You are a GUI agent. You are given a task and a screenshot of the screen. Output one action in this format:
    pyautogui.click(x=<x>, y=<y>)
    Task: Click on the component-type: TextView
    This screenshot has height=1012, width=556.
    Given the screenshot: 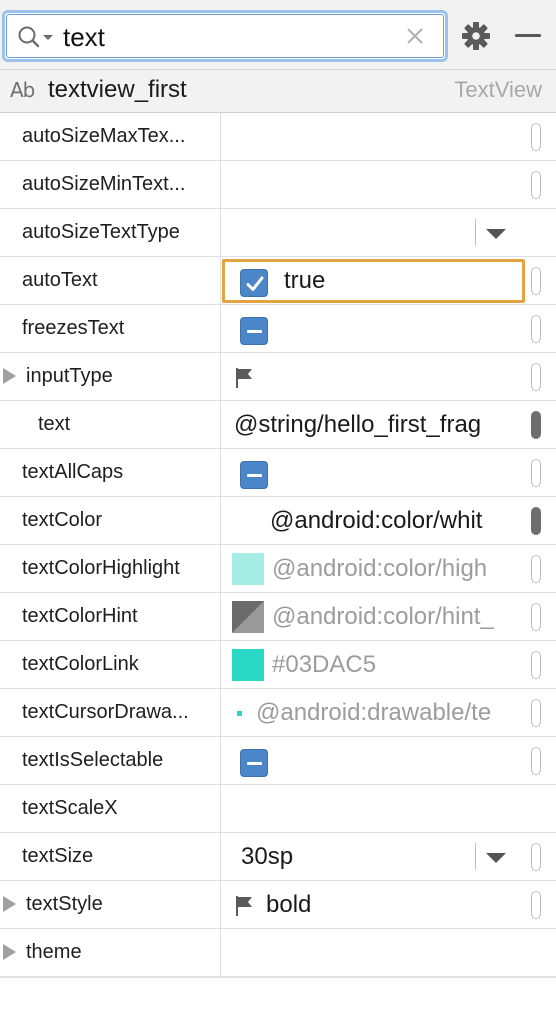 What is the action you would take?
    pyautogui.click(x=498, y=89)
    